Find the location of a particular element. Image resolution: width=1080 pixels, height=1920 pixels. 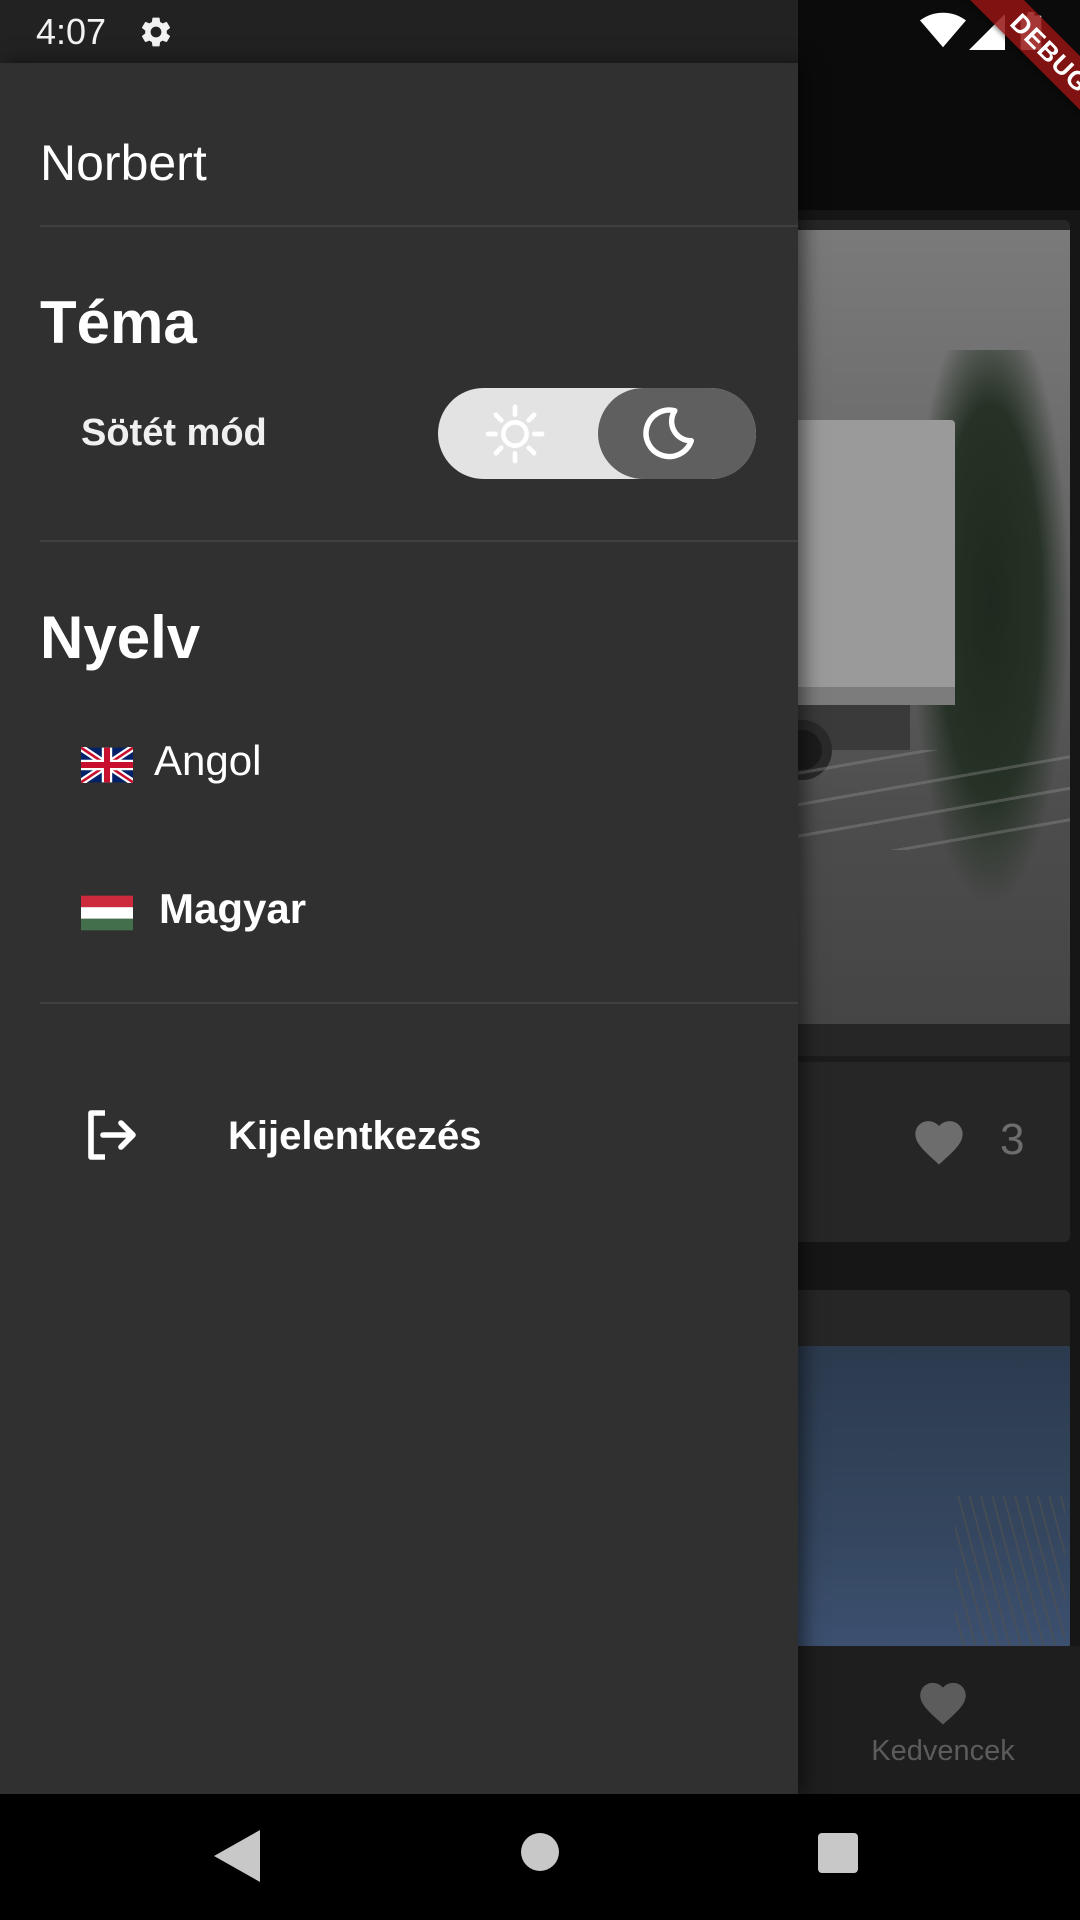

status-bar-drawer-area is located at coordinates (399, 31).